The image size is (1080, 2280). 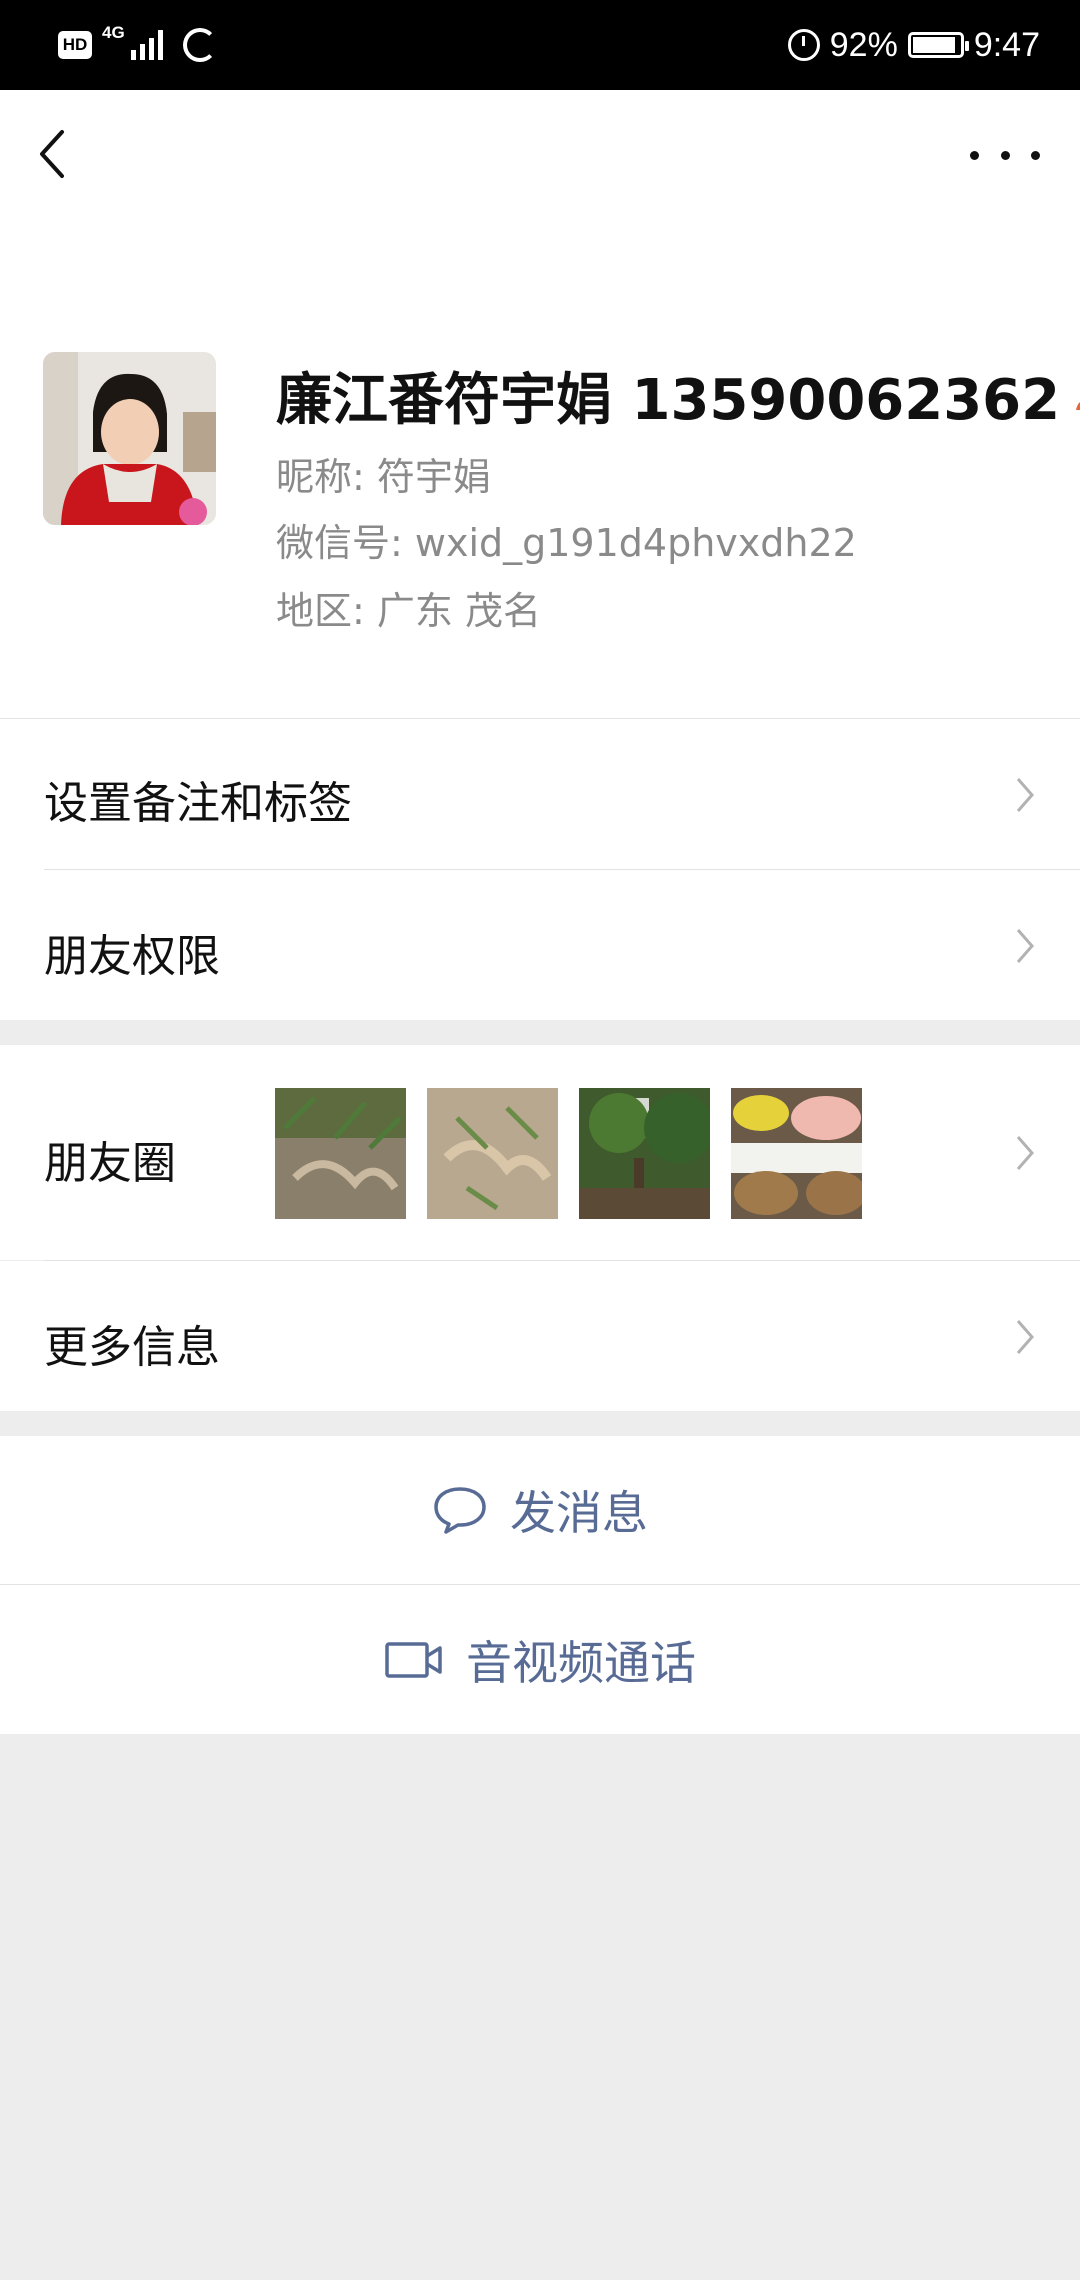 What do you see at coordinates (1078, 405) in the screenshot?
I see `person-badge-icon` at bounding box center [1078, 405].